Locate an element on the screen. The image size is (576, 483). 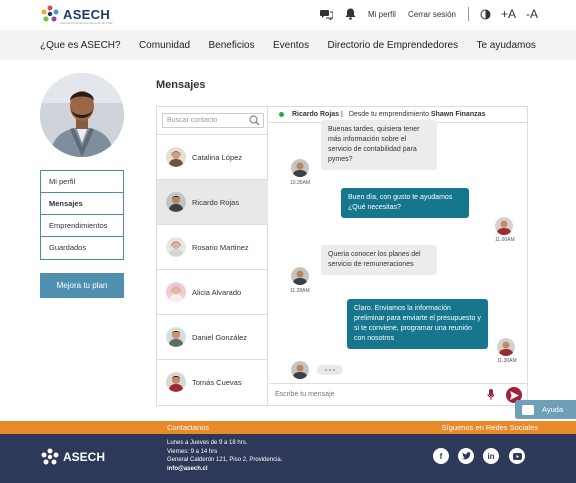
profile-avatar is located at coordinates (82, 115).